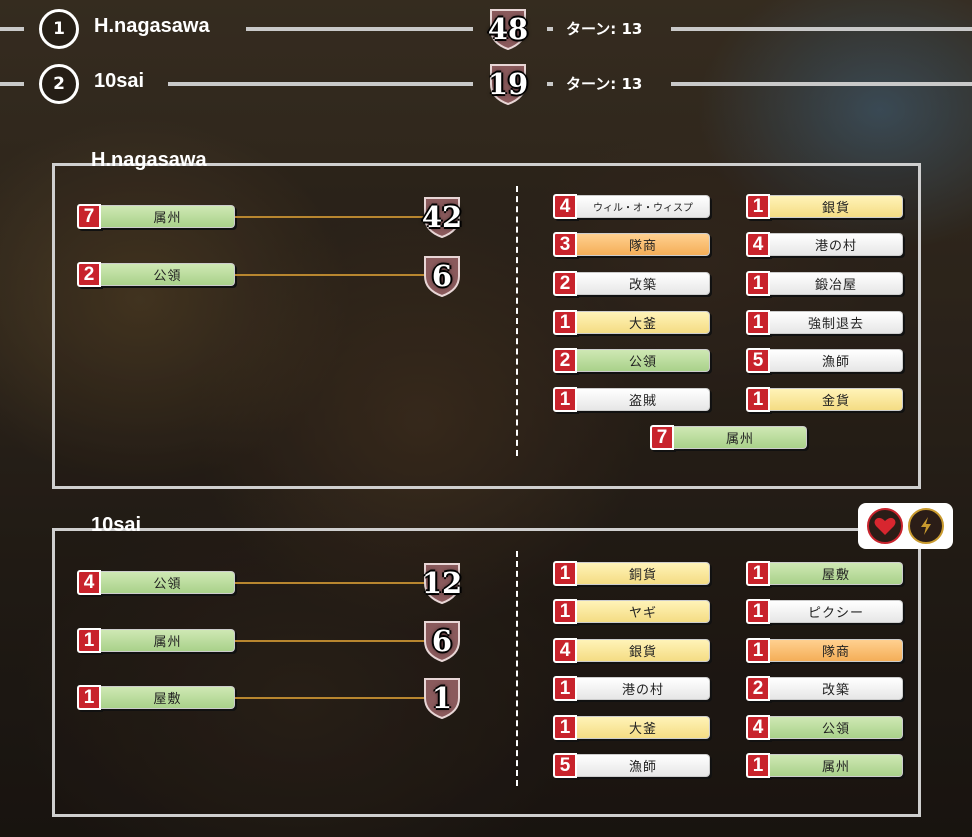 This screenshot has height=837, width=972. Describe the element at coordinates (486, 29) in the screenshot. I see `ranking-row-1: 1 H.nagasawa 48 ターン: 13` at that location.